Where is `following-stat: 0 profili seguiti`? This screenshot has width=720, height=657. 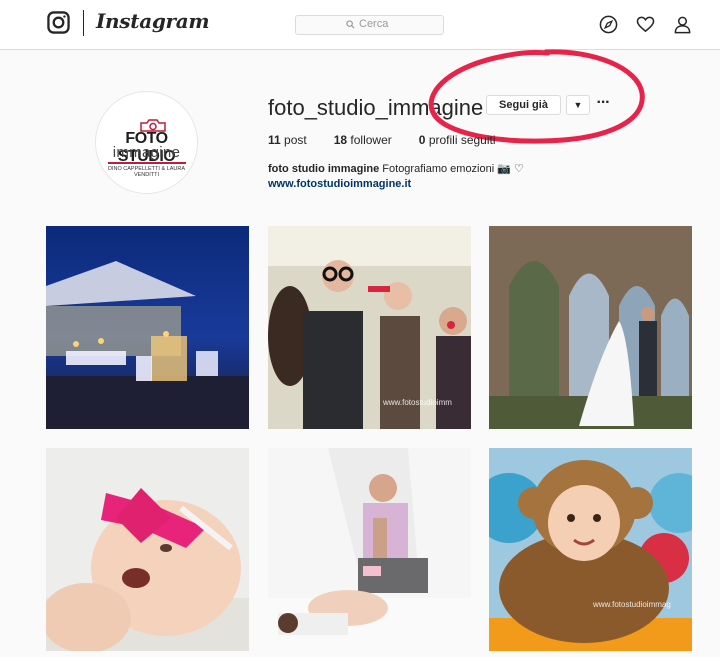 following-stat: 0 profili seguiti is located at coordinates (457, 140).